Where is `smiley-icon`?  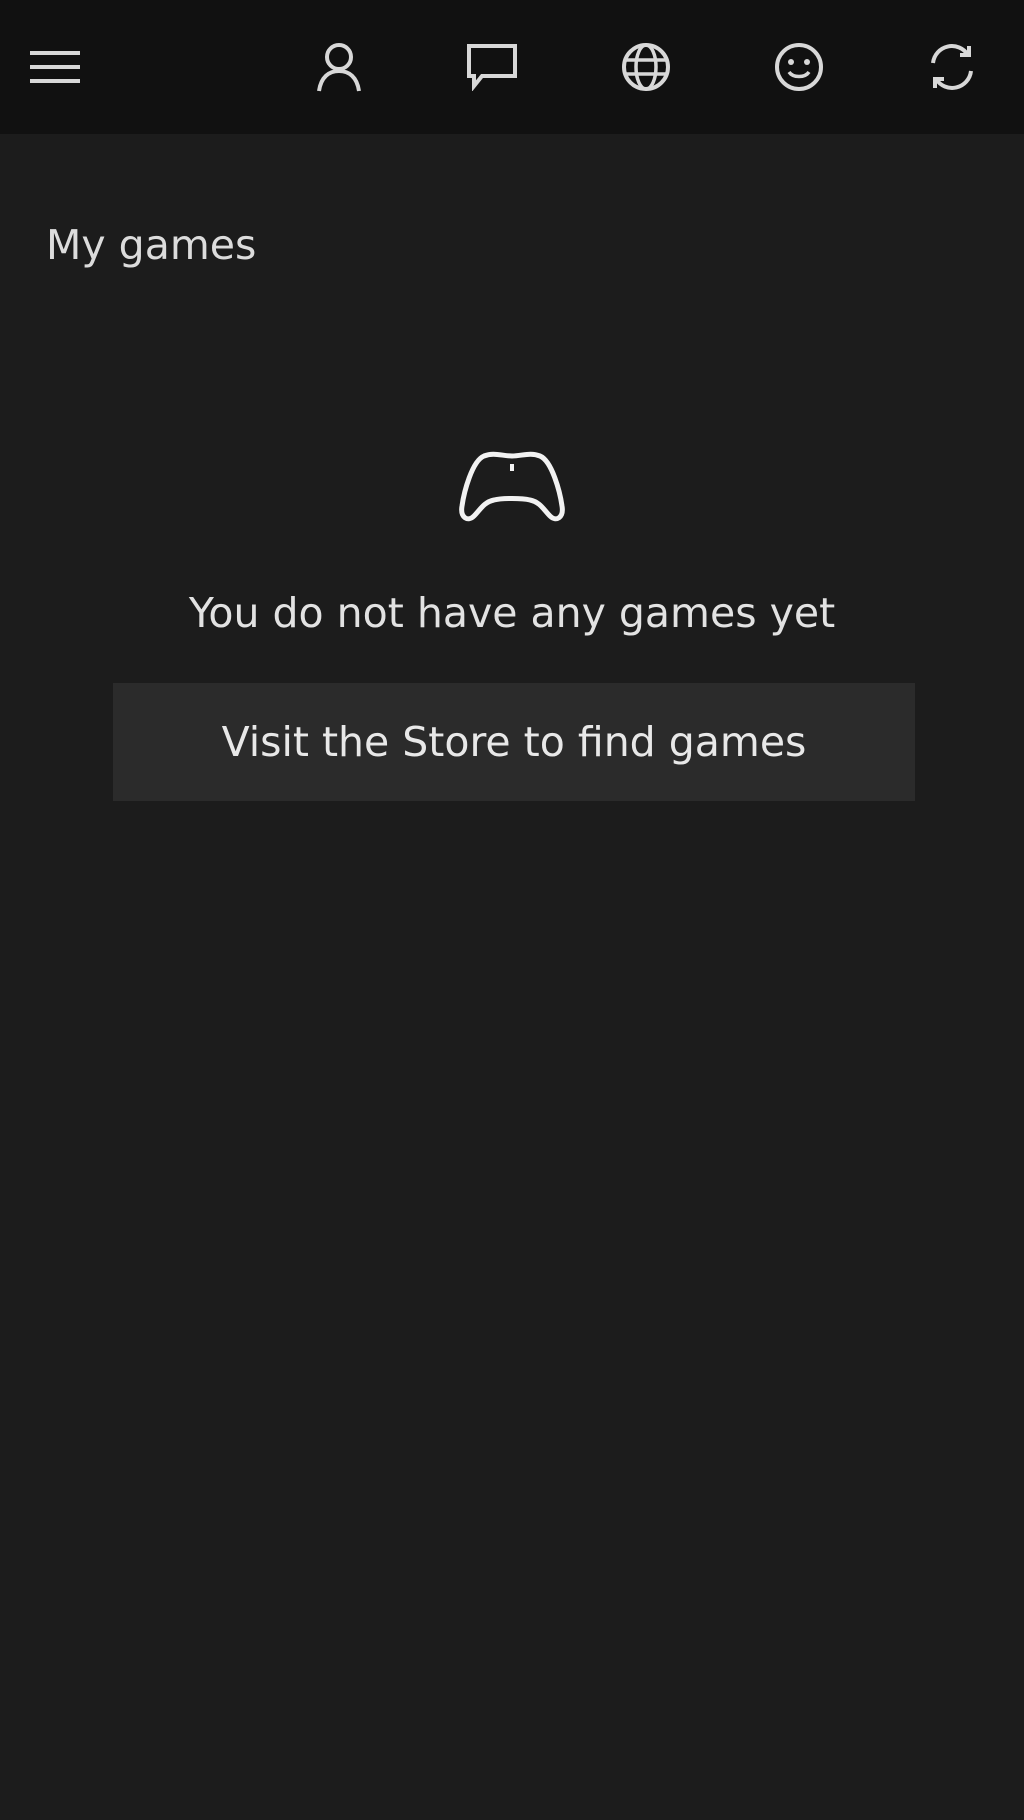 smiley-icon is located at coordinates (799, 67).